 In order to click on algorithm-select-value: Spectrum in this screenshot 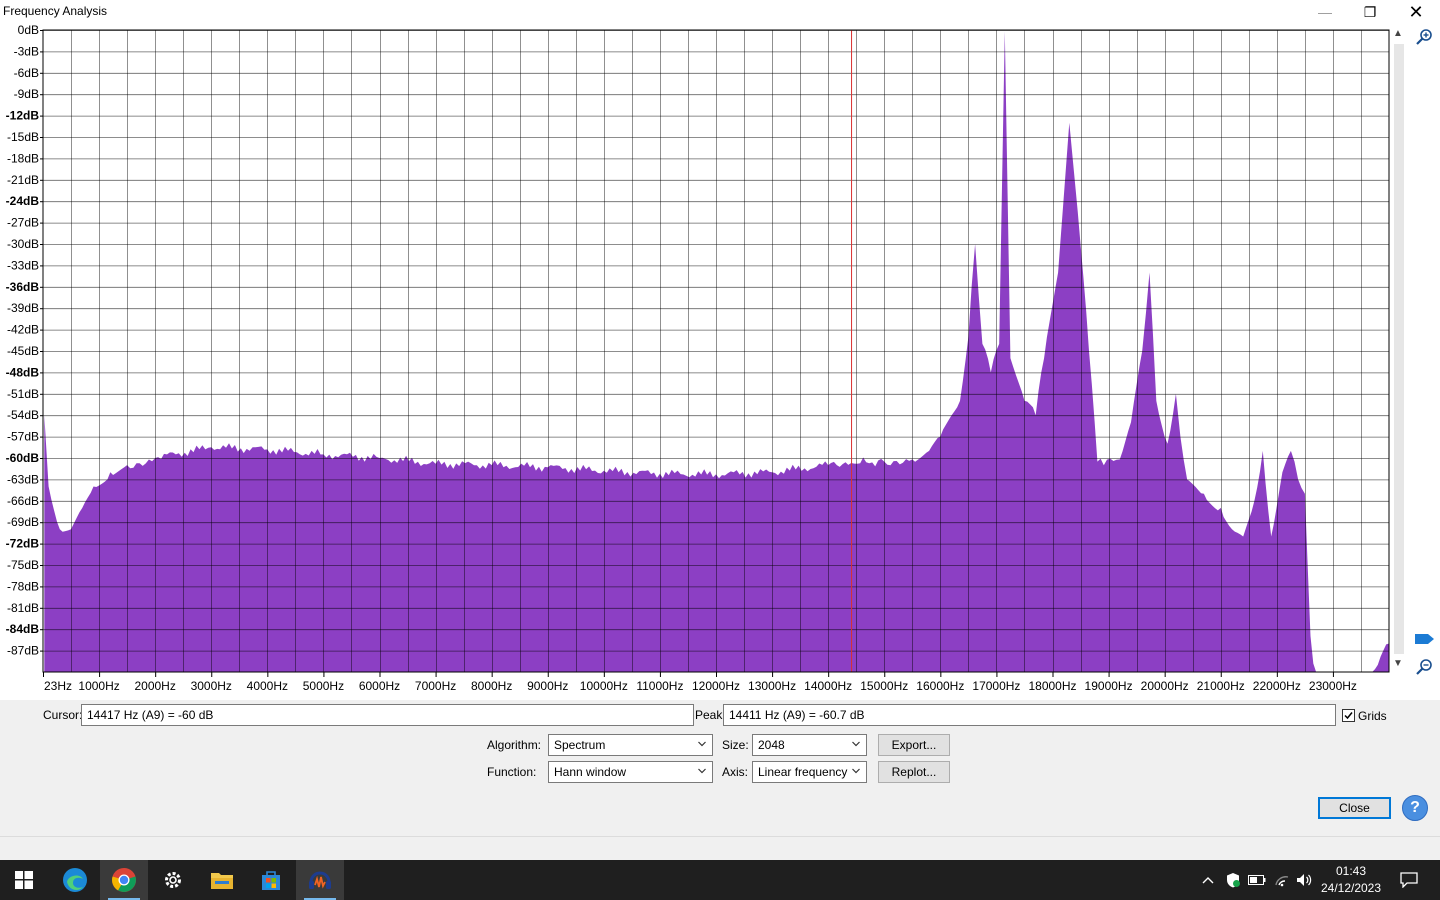, I will do `click(580, 745)`.